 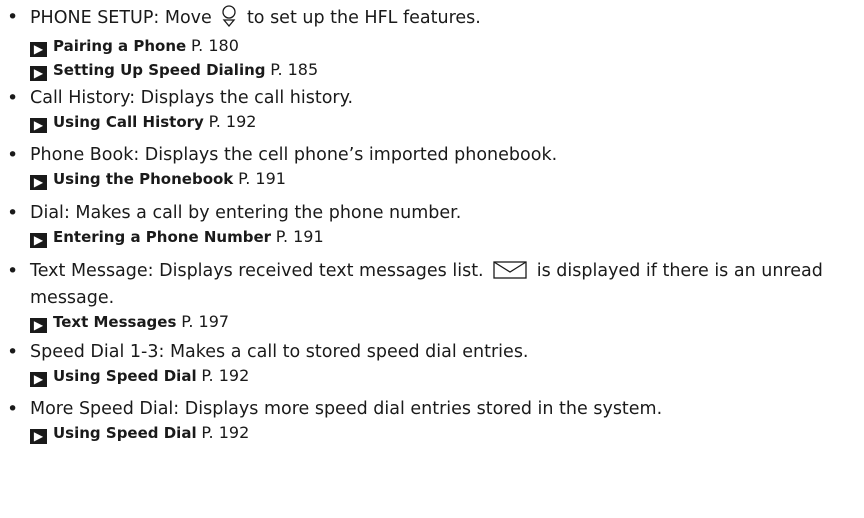 What do you see at coordinates (82, 155) in the screenshot?
I see `term: Phone Book` at bounding box center [82, 155].